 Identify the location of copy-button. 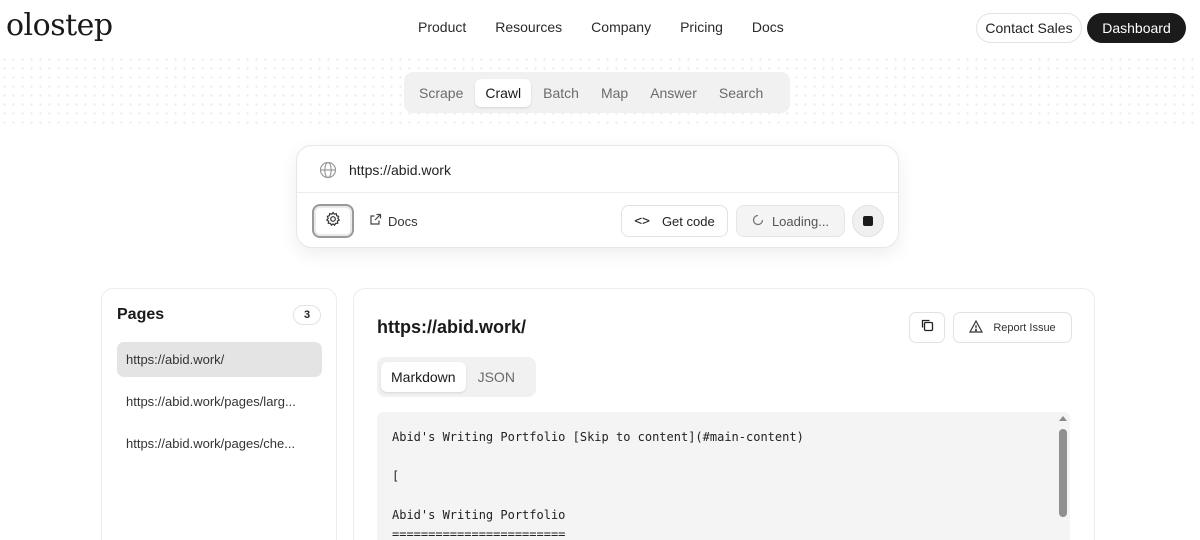
(927, 327).